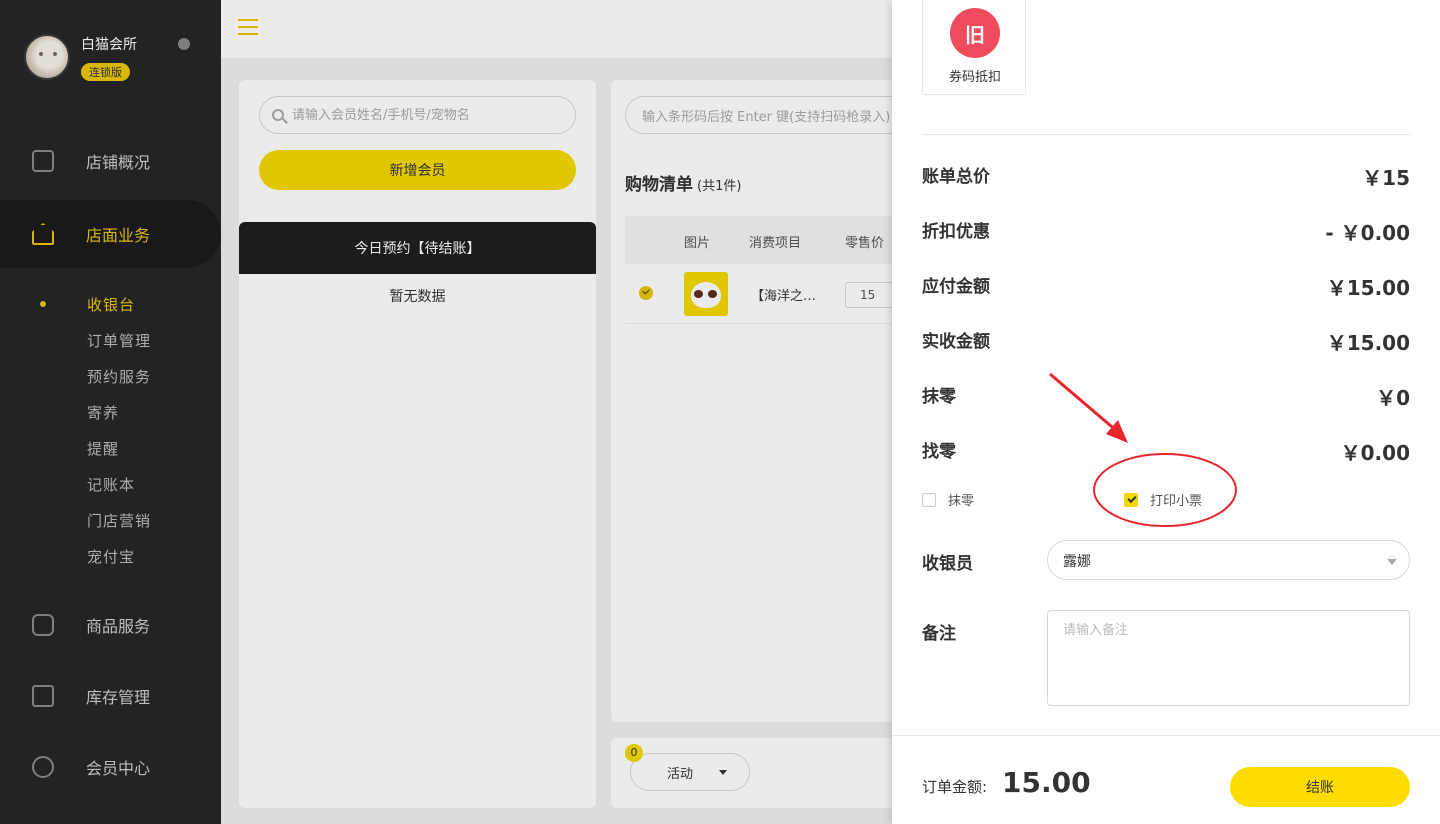 The image size is (1440, 824). I want to click on ticket-icon: 旧, so click(975, 33).